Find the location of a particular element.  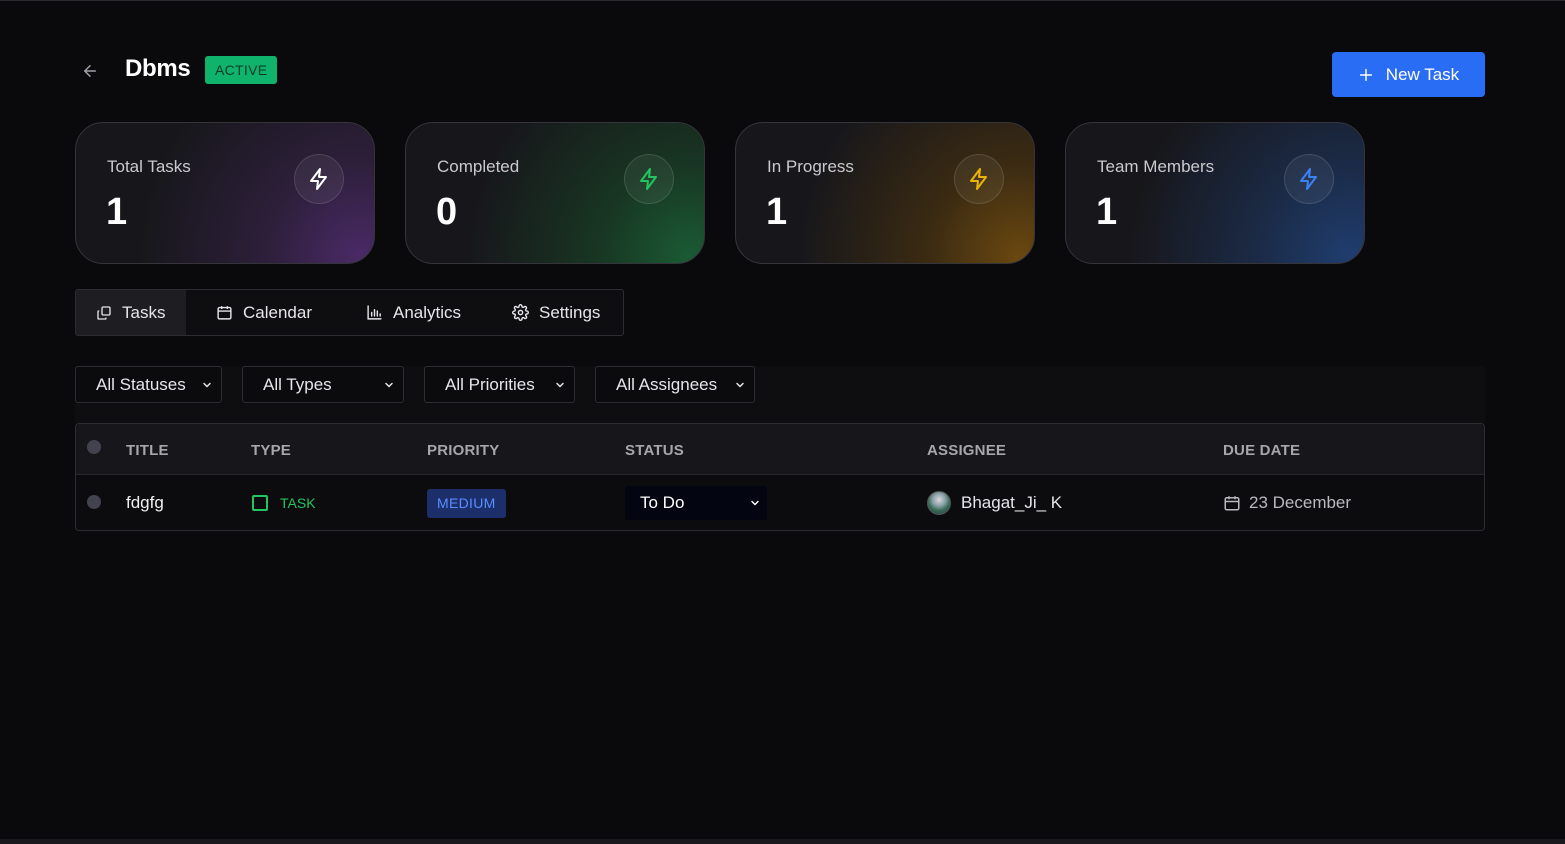

filter-label: All Priorities is located at coordinates (490, 384).